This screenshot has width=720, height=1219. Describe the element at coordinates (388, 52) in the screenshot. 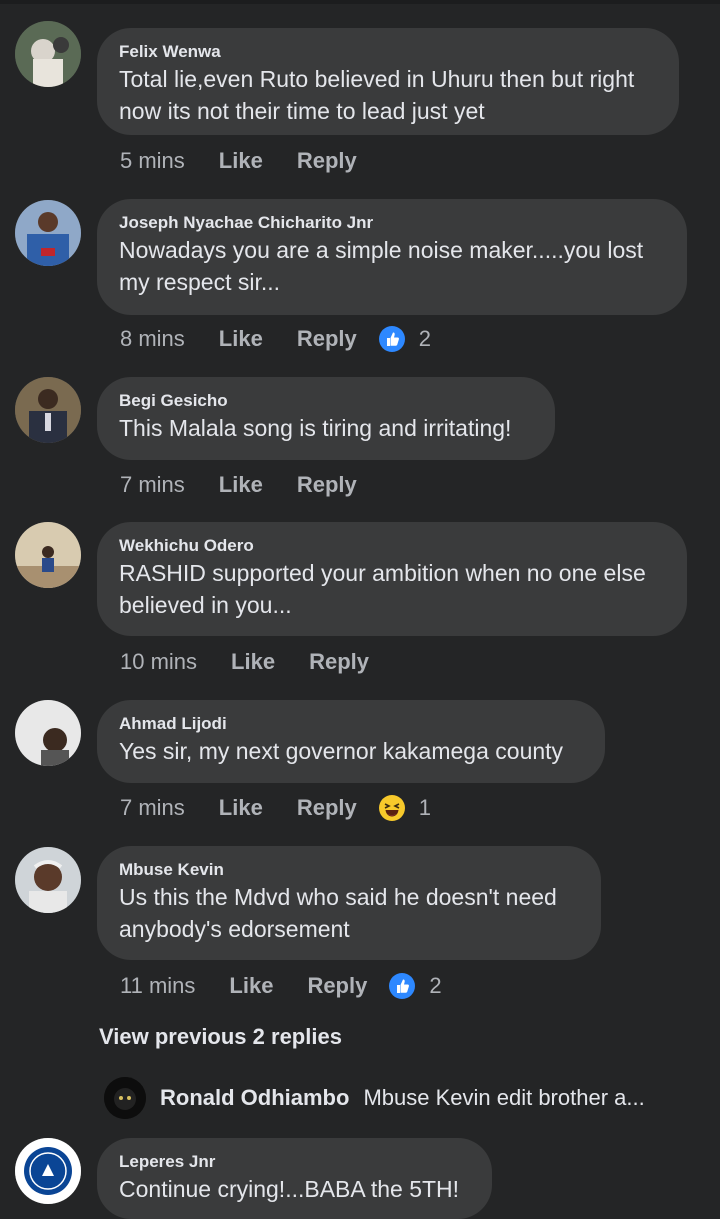

I see `comment-author: Felix Wenwa` at that location.